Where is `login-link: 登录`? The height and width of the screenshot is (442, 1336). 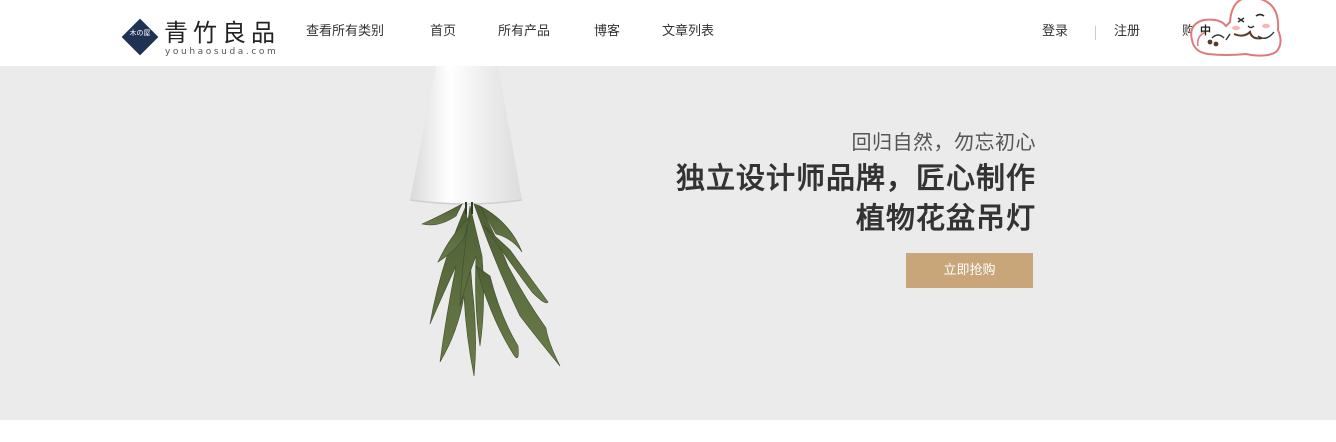
login-link: 登录 is located at coordinates (1055, 32).